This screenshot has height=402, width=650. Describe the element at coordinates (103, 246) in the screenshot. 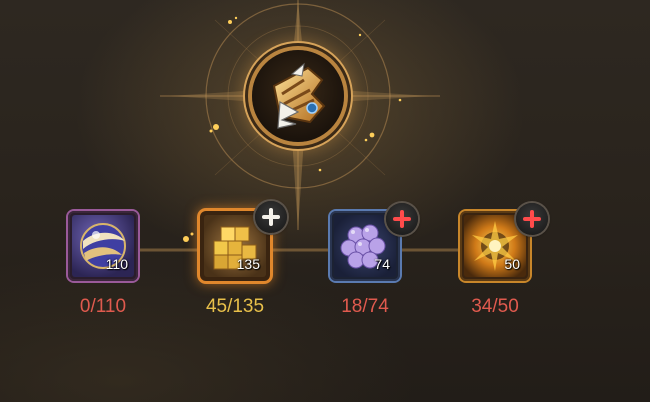

I see `material-slot-orb: 110` at that location.